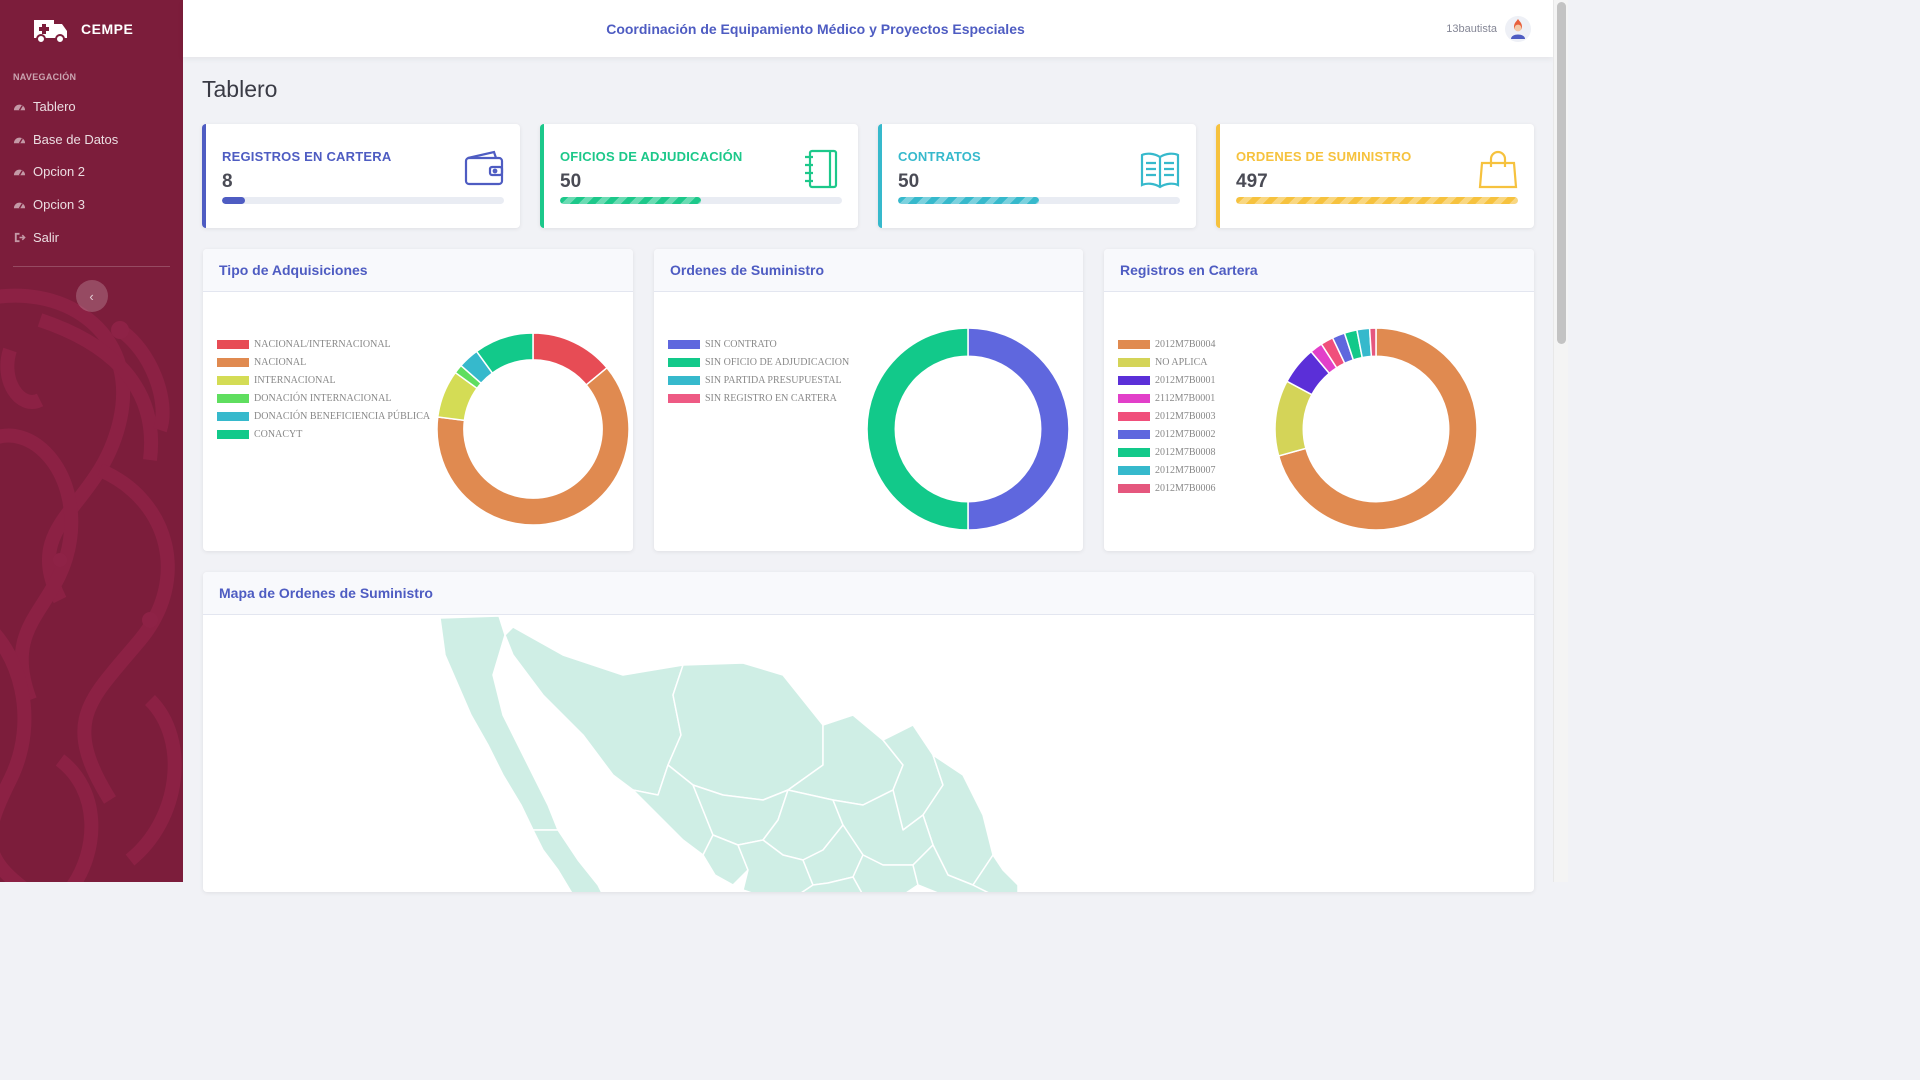  Describe the element at coordinates (1561, 173) in the screenshot. I see `scrollbar-thumb` at that location.